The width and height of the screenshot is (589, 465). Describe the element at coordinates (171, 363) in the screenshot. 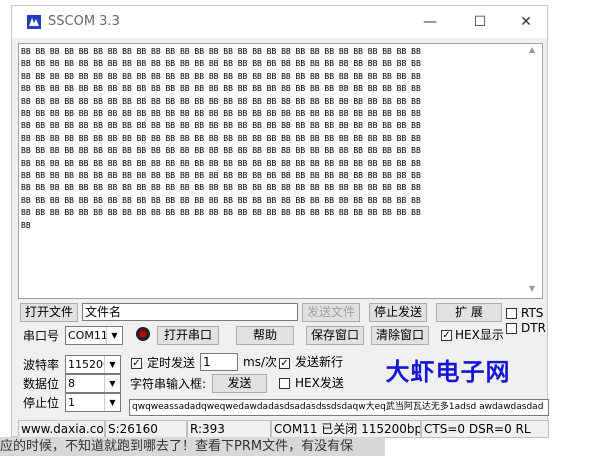

I see `timed-send-label: 定时发送` at that location.